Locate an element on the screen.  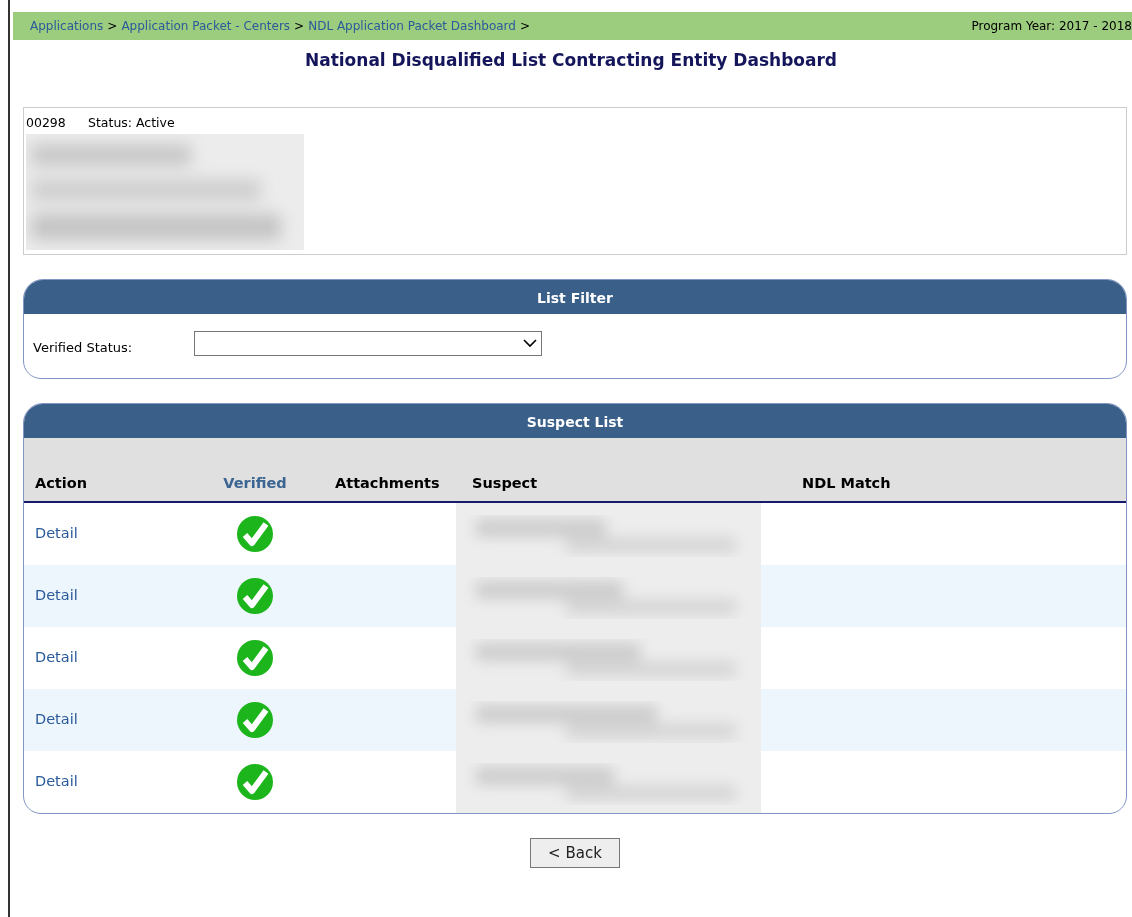
entity-status: Status: Active is located at coordinates (131, 122).